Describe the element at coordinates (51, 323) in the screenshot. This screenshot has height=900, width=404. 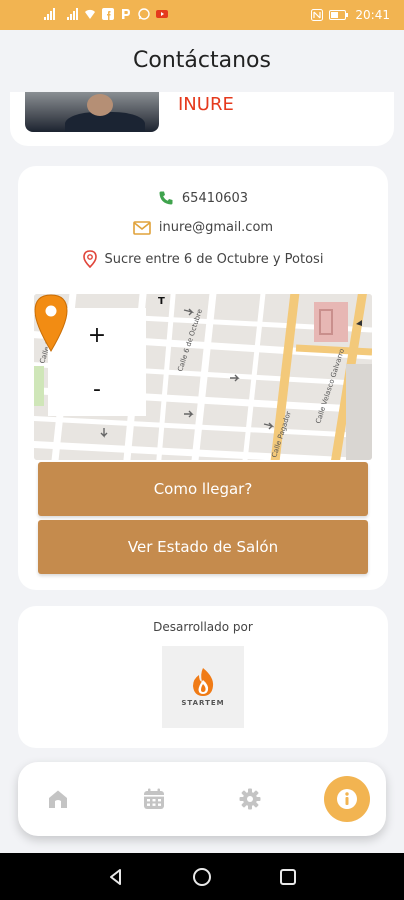
I see `map-pin-icon` at that location.